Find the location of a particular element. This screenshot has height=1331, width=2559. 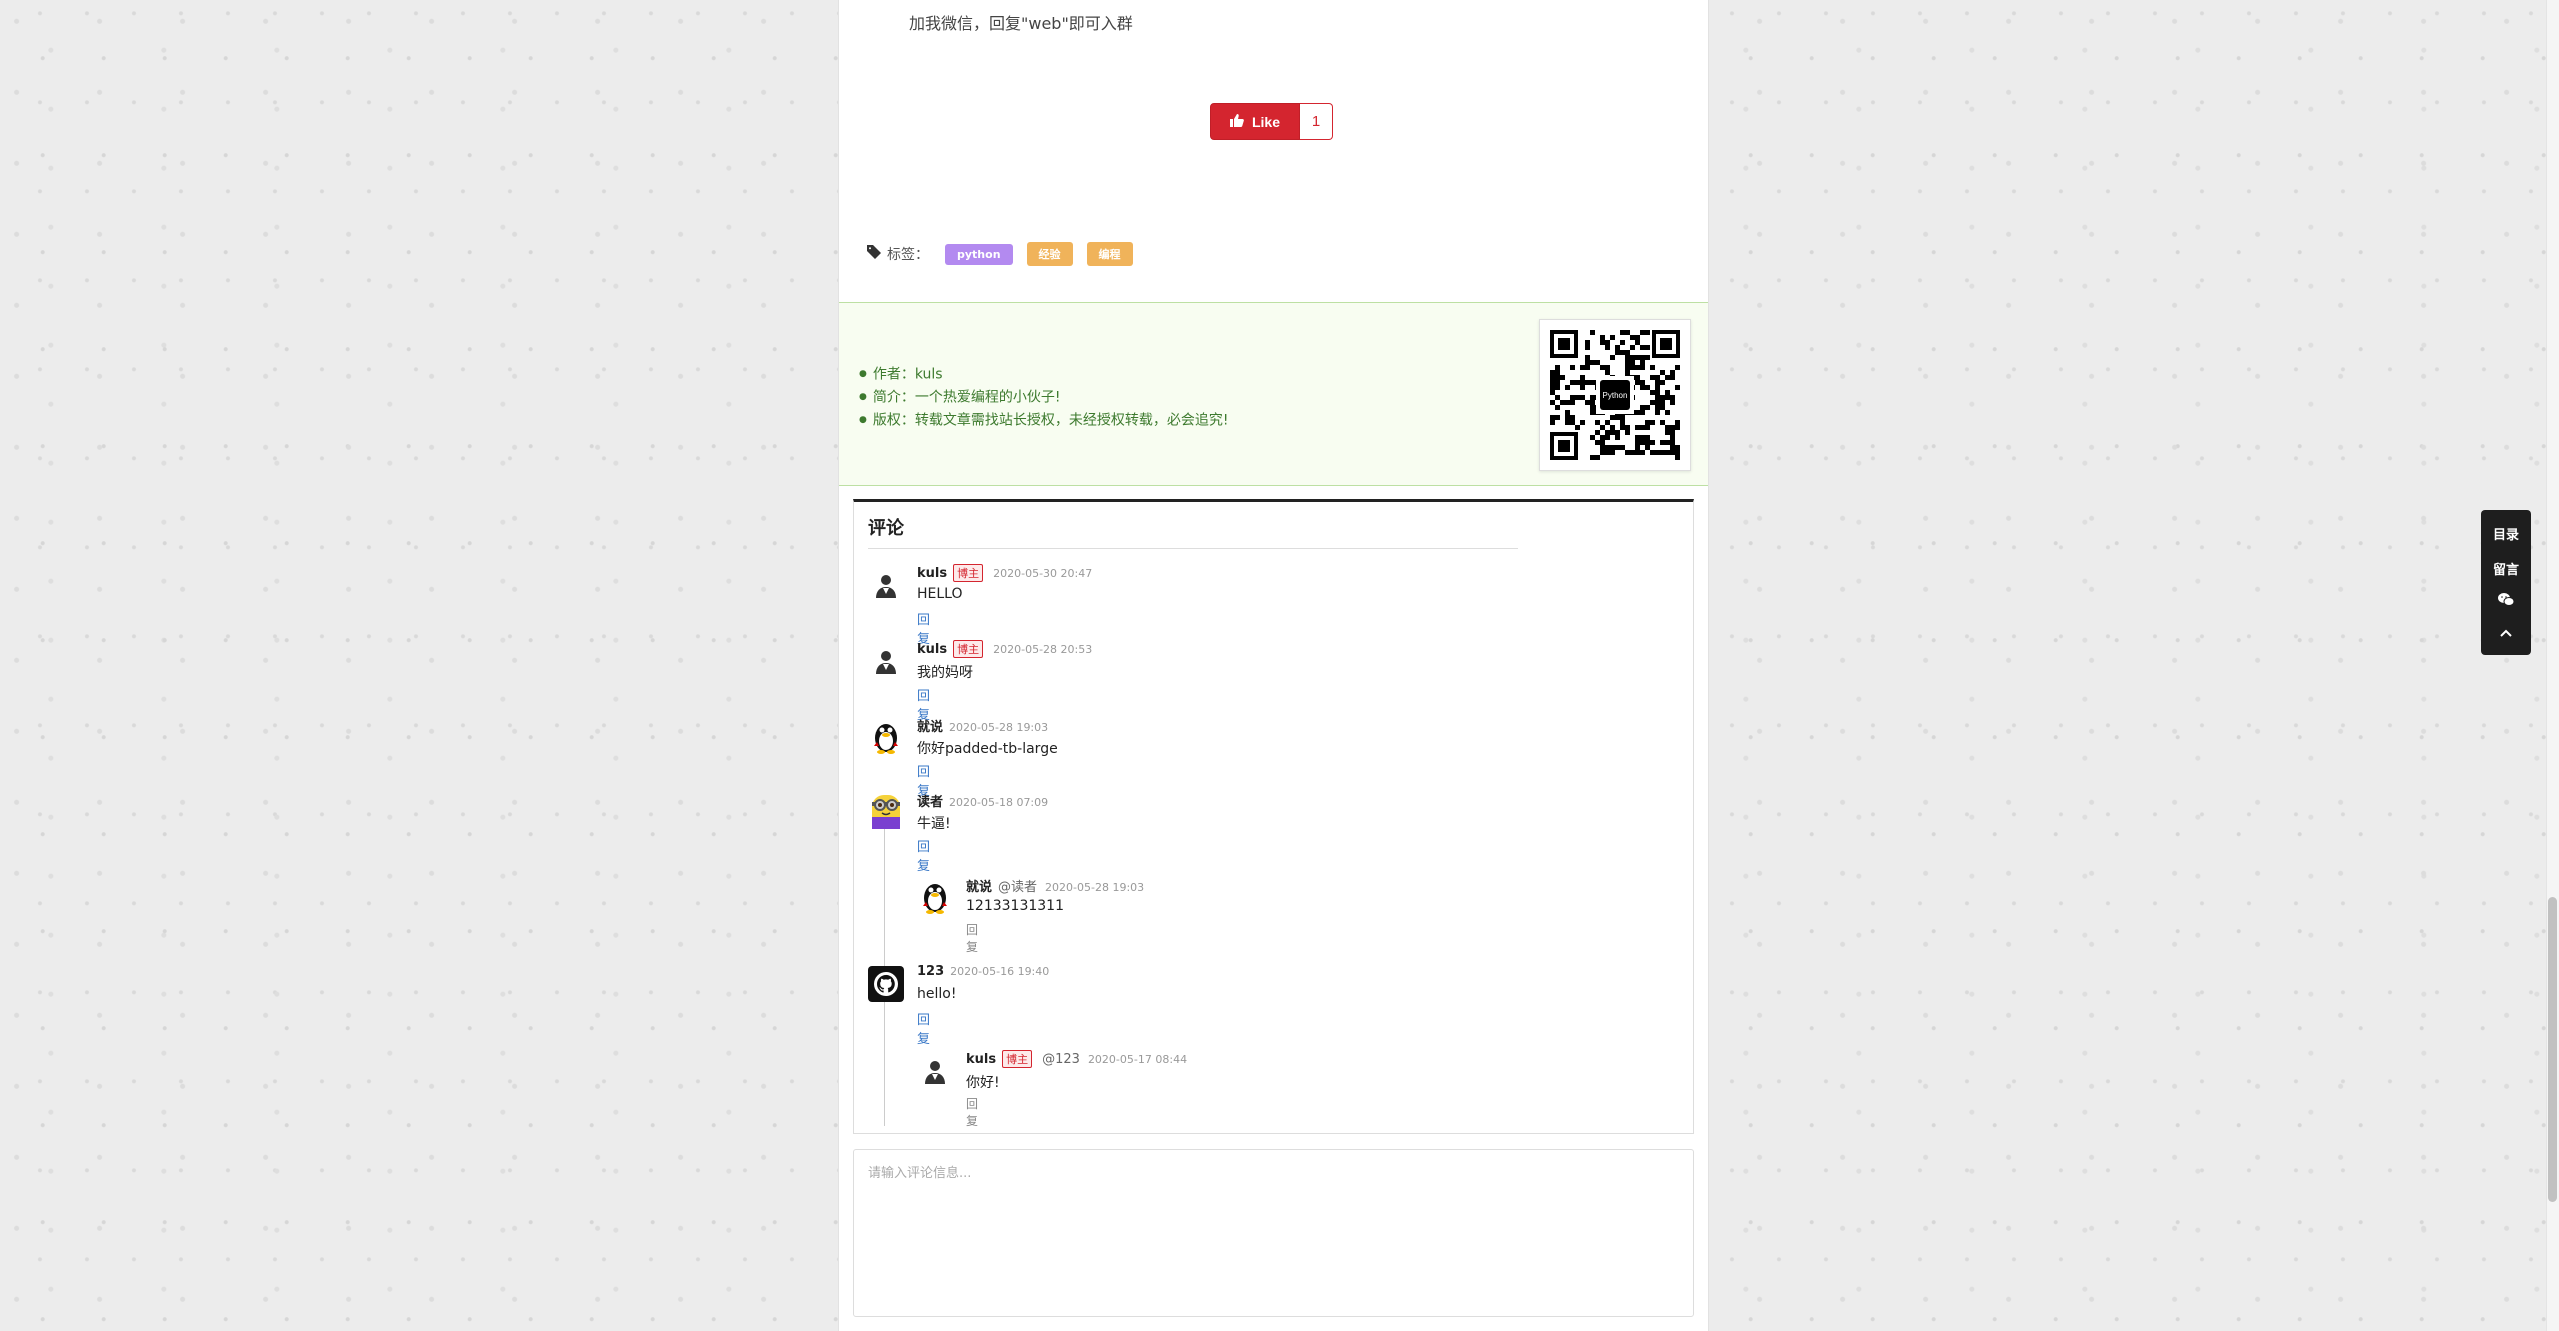

comment-time: 2020-05-28 20:53 is located at coordinates (1043, 649).